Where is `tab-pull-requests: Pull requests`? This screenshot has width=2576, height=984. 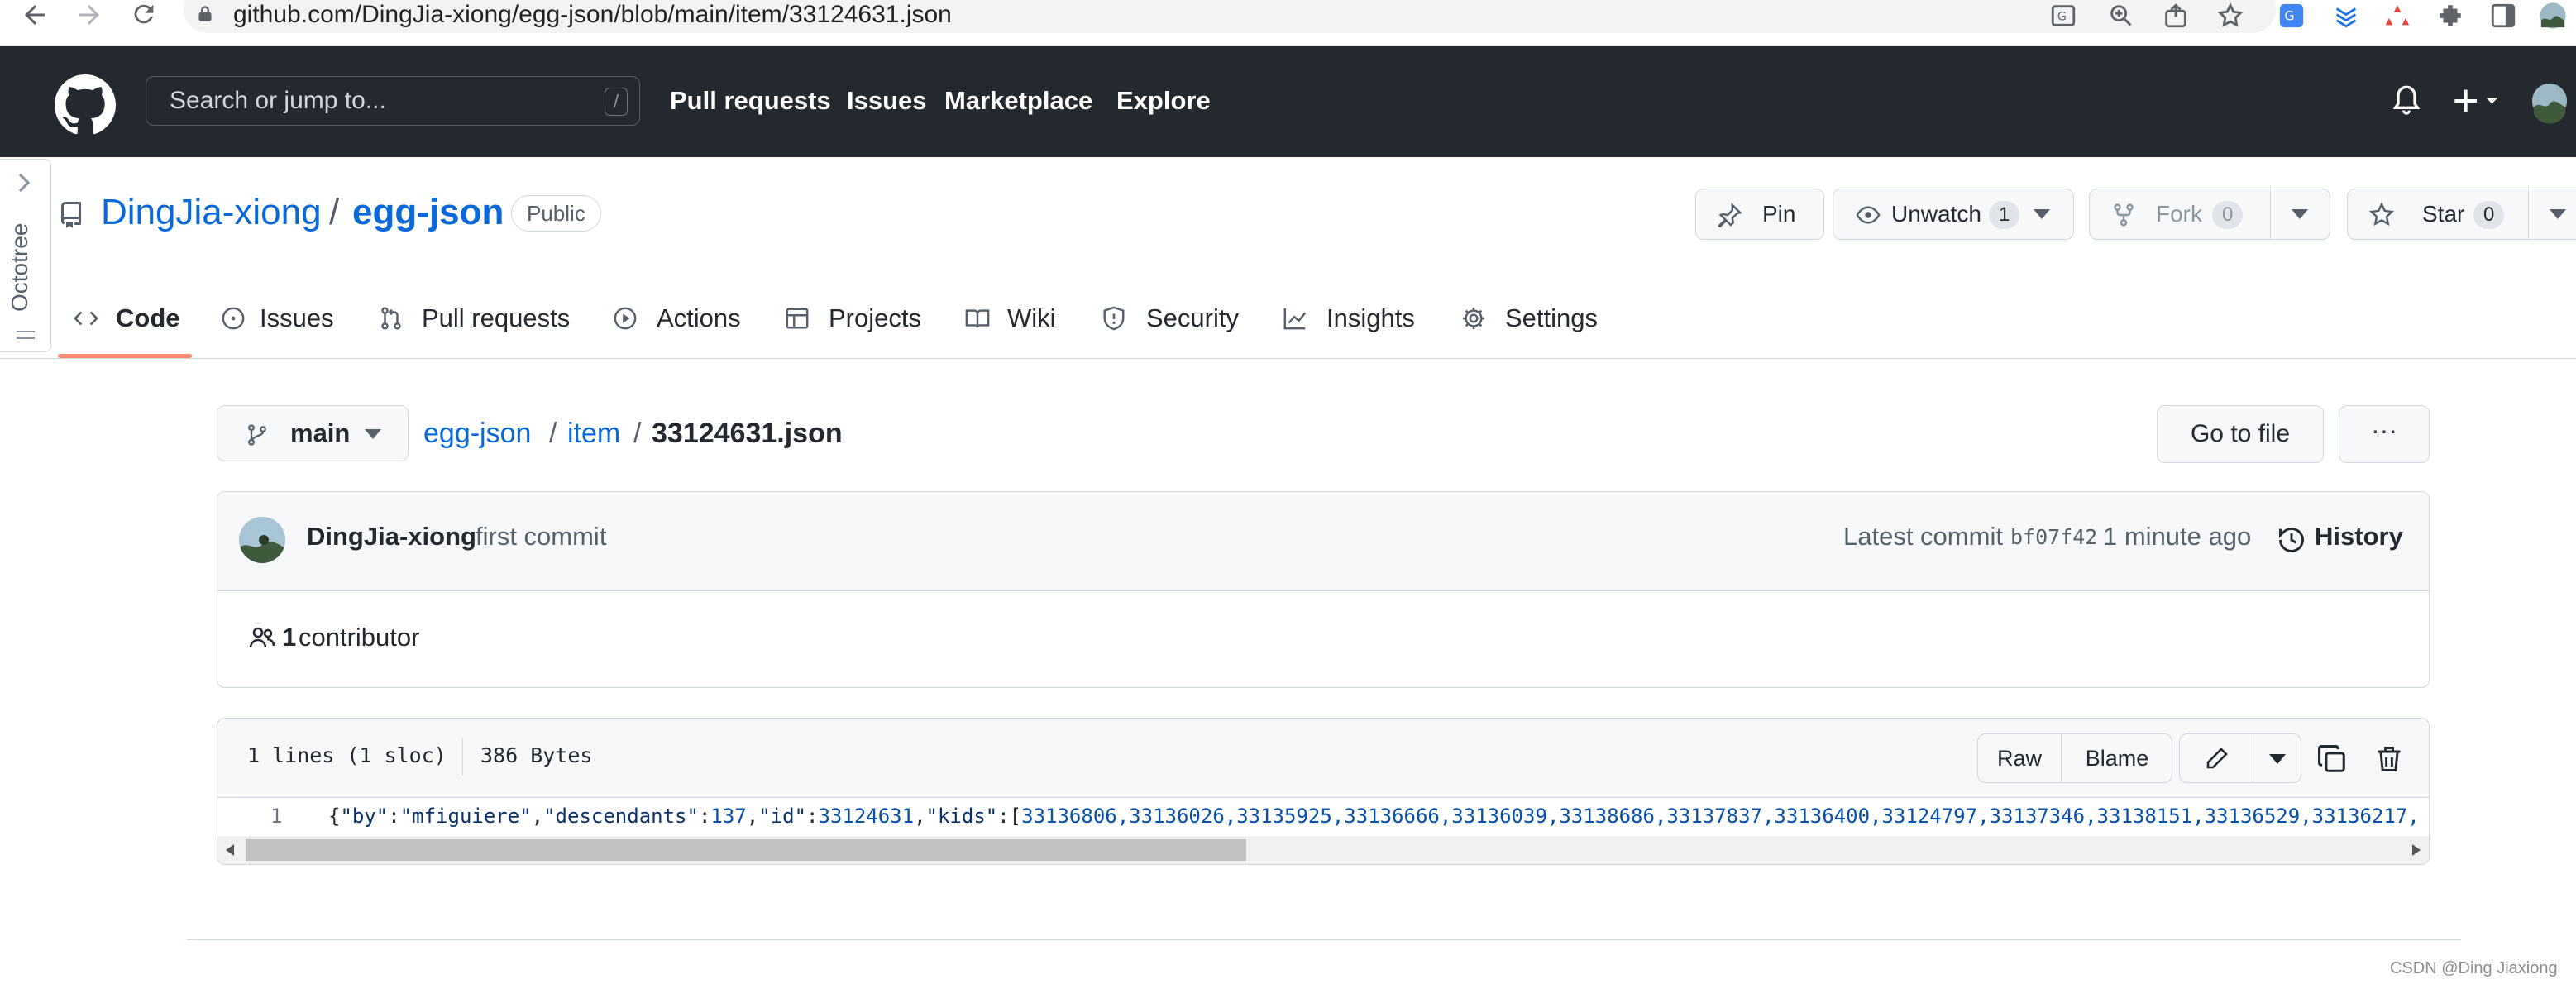
tab-pull-requests: Pull requests is located at coordinates (477, 324).